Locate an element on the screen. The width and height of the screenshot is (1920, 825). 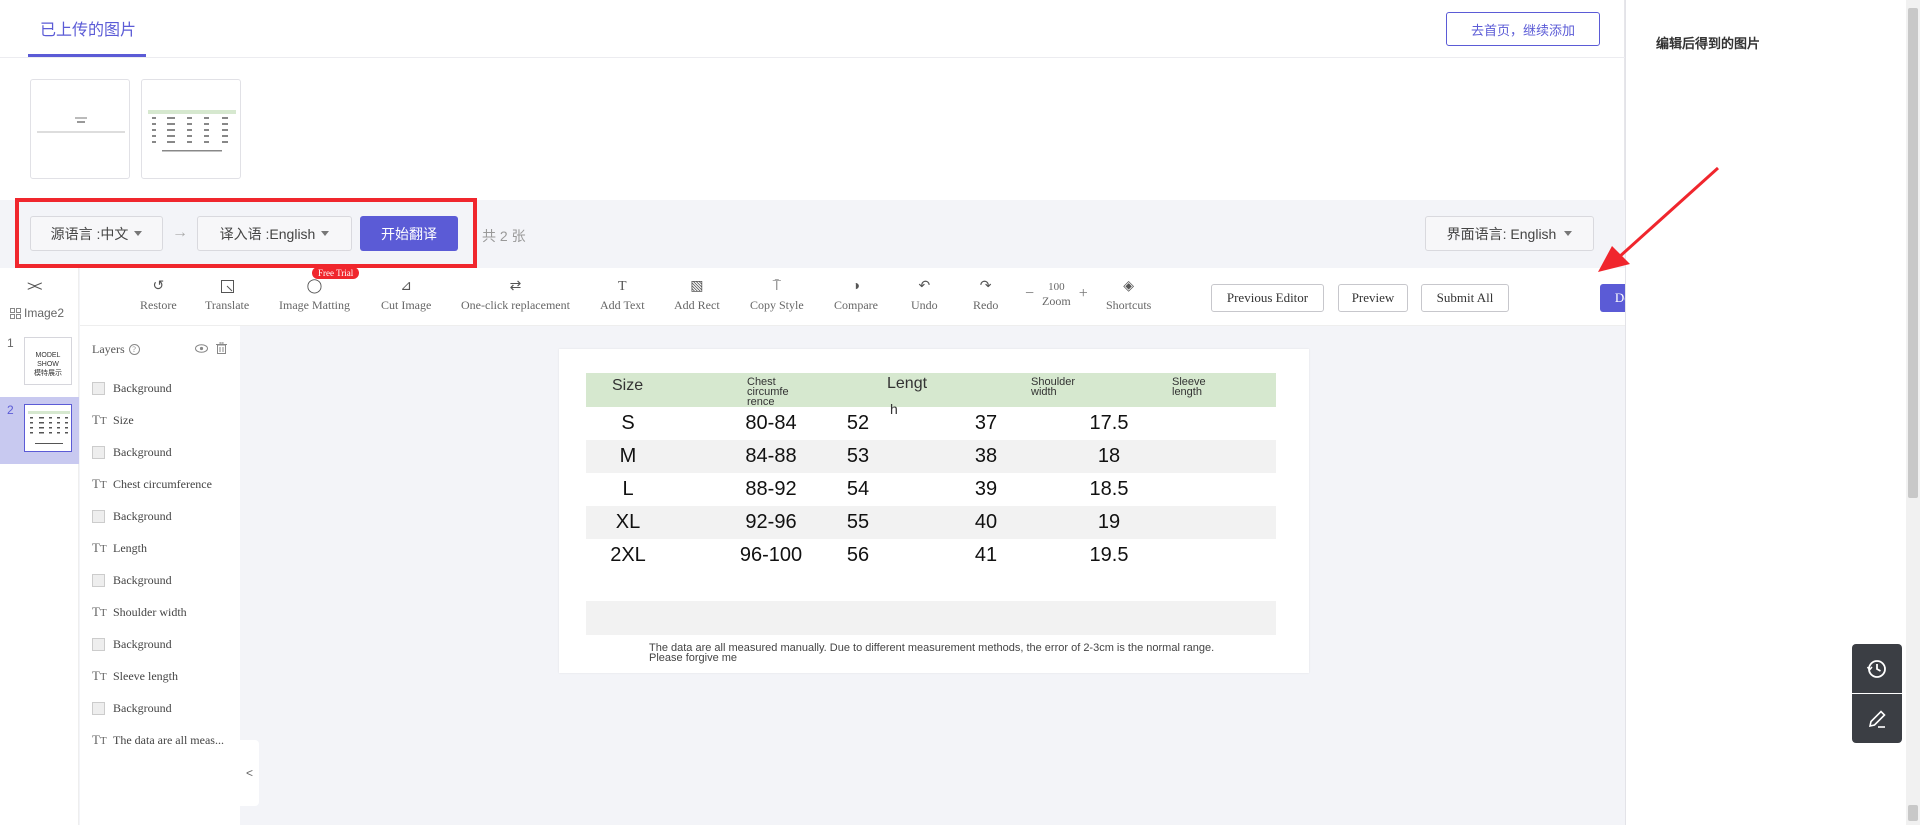
layers-title: Layers is located at coordinates (108, 349).